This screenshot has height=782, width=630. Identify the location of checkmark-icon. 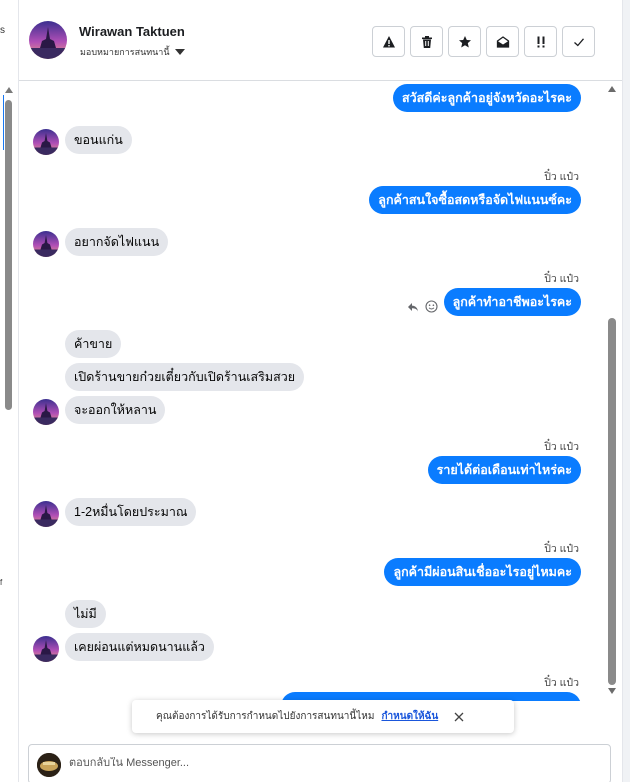
(578, 41).